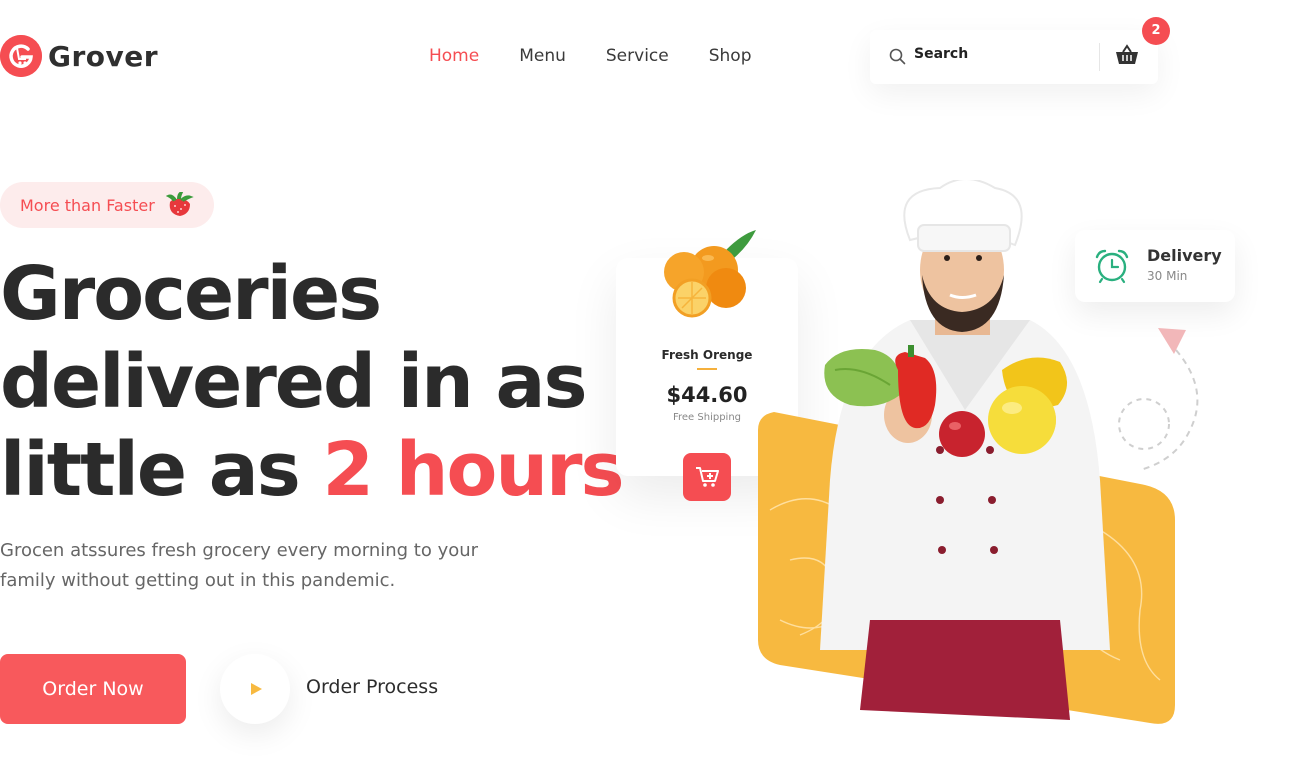  What do you see at coordinates (897, 56) in the screenshot?
I see `search-icon` at bounding box center [897, 56].